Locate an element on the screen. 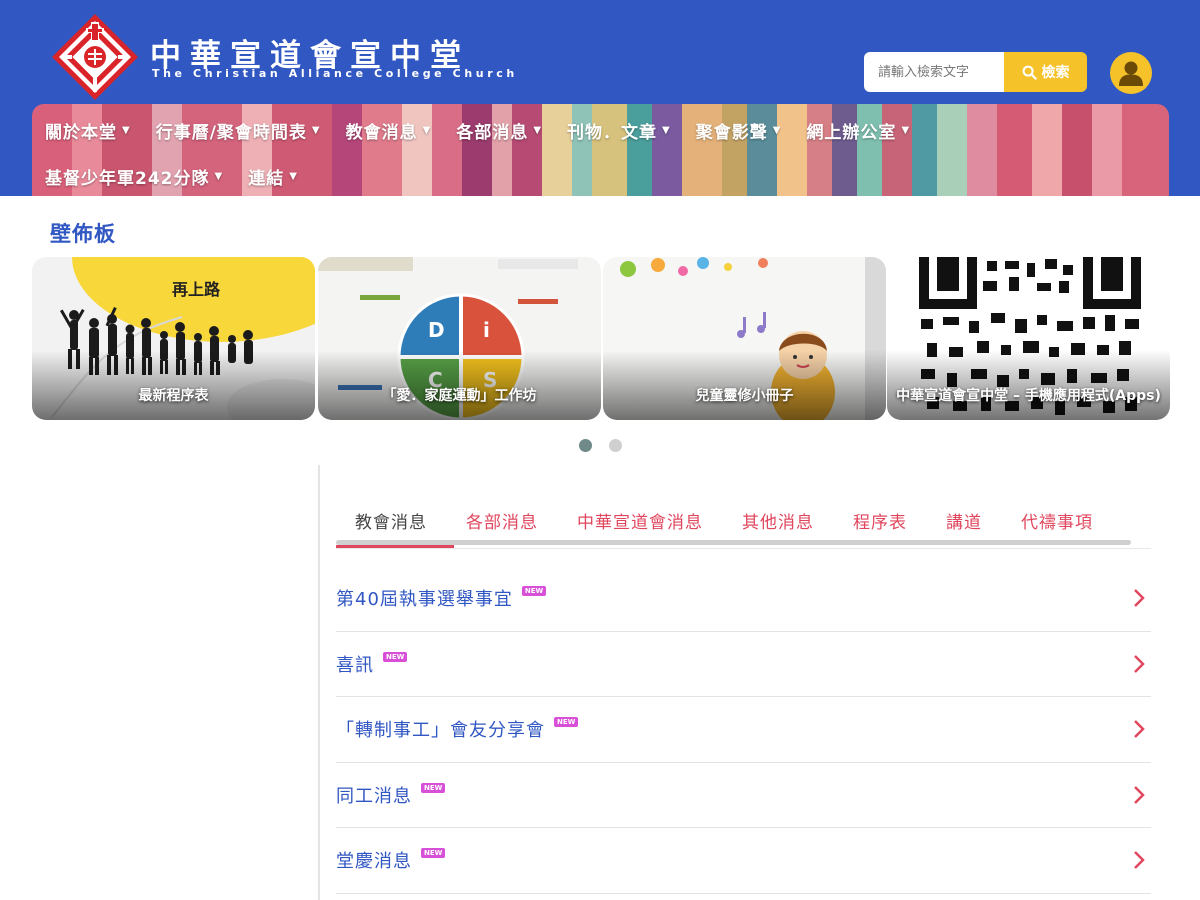 The width and height of the screenshot is (1200, 900). nav-item-label: 網上辦公室 is located at coordinates (851, 133).